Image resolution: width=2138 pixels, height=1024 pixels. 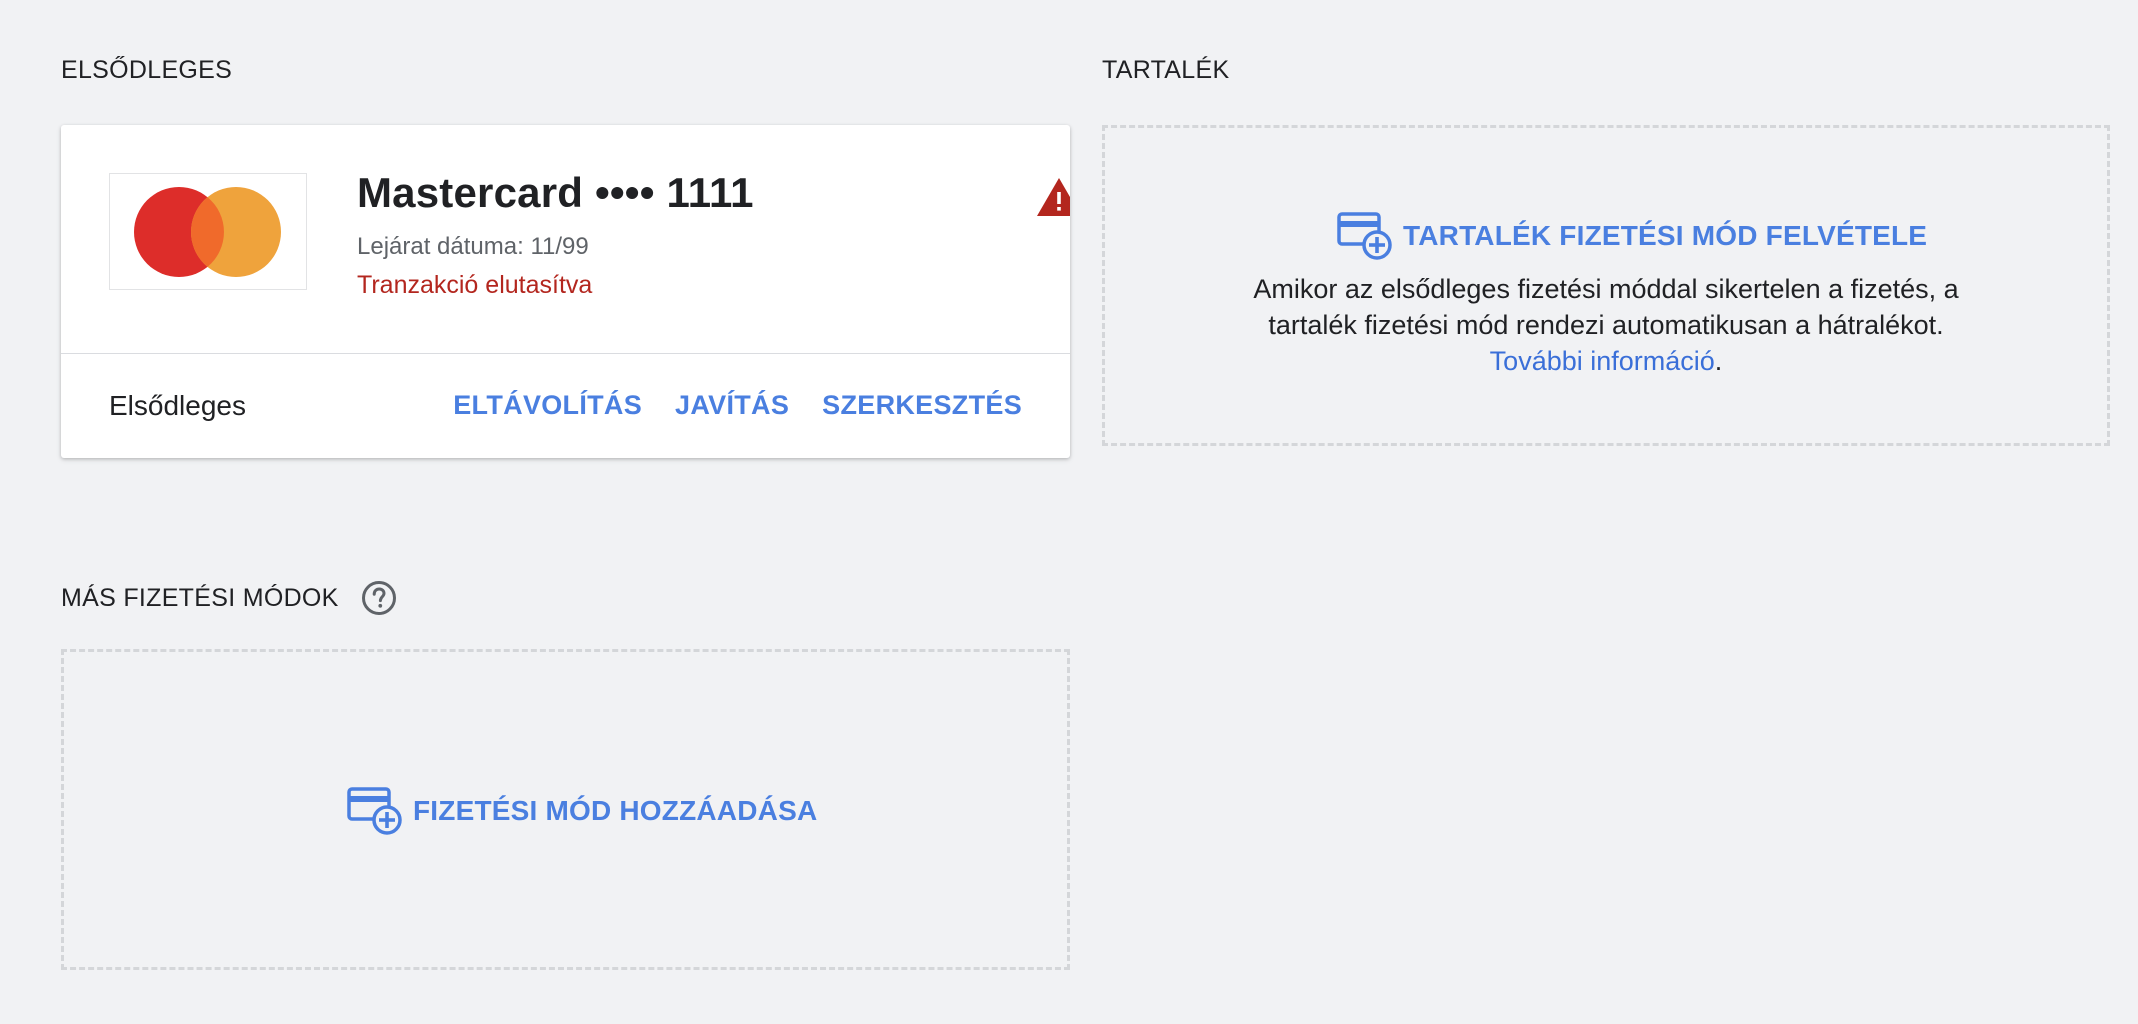 What do you see at coordinates (1602, 361) in the screenshot?
I see `learn-more-link: További információ` at bounding box center [1602, 361].